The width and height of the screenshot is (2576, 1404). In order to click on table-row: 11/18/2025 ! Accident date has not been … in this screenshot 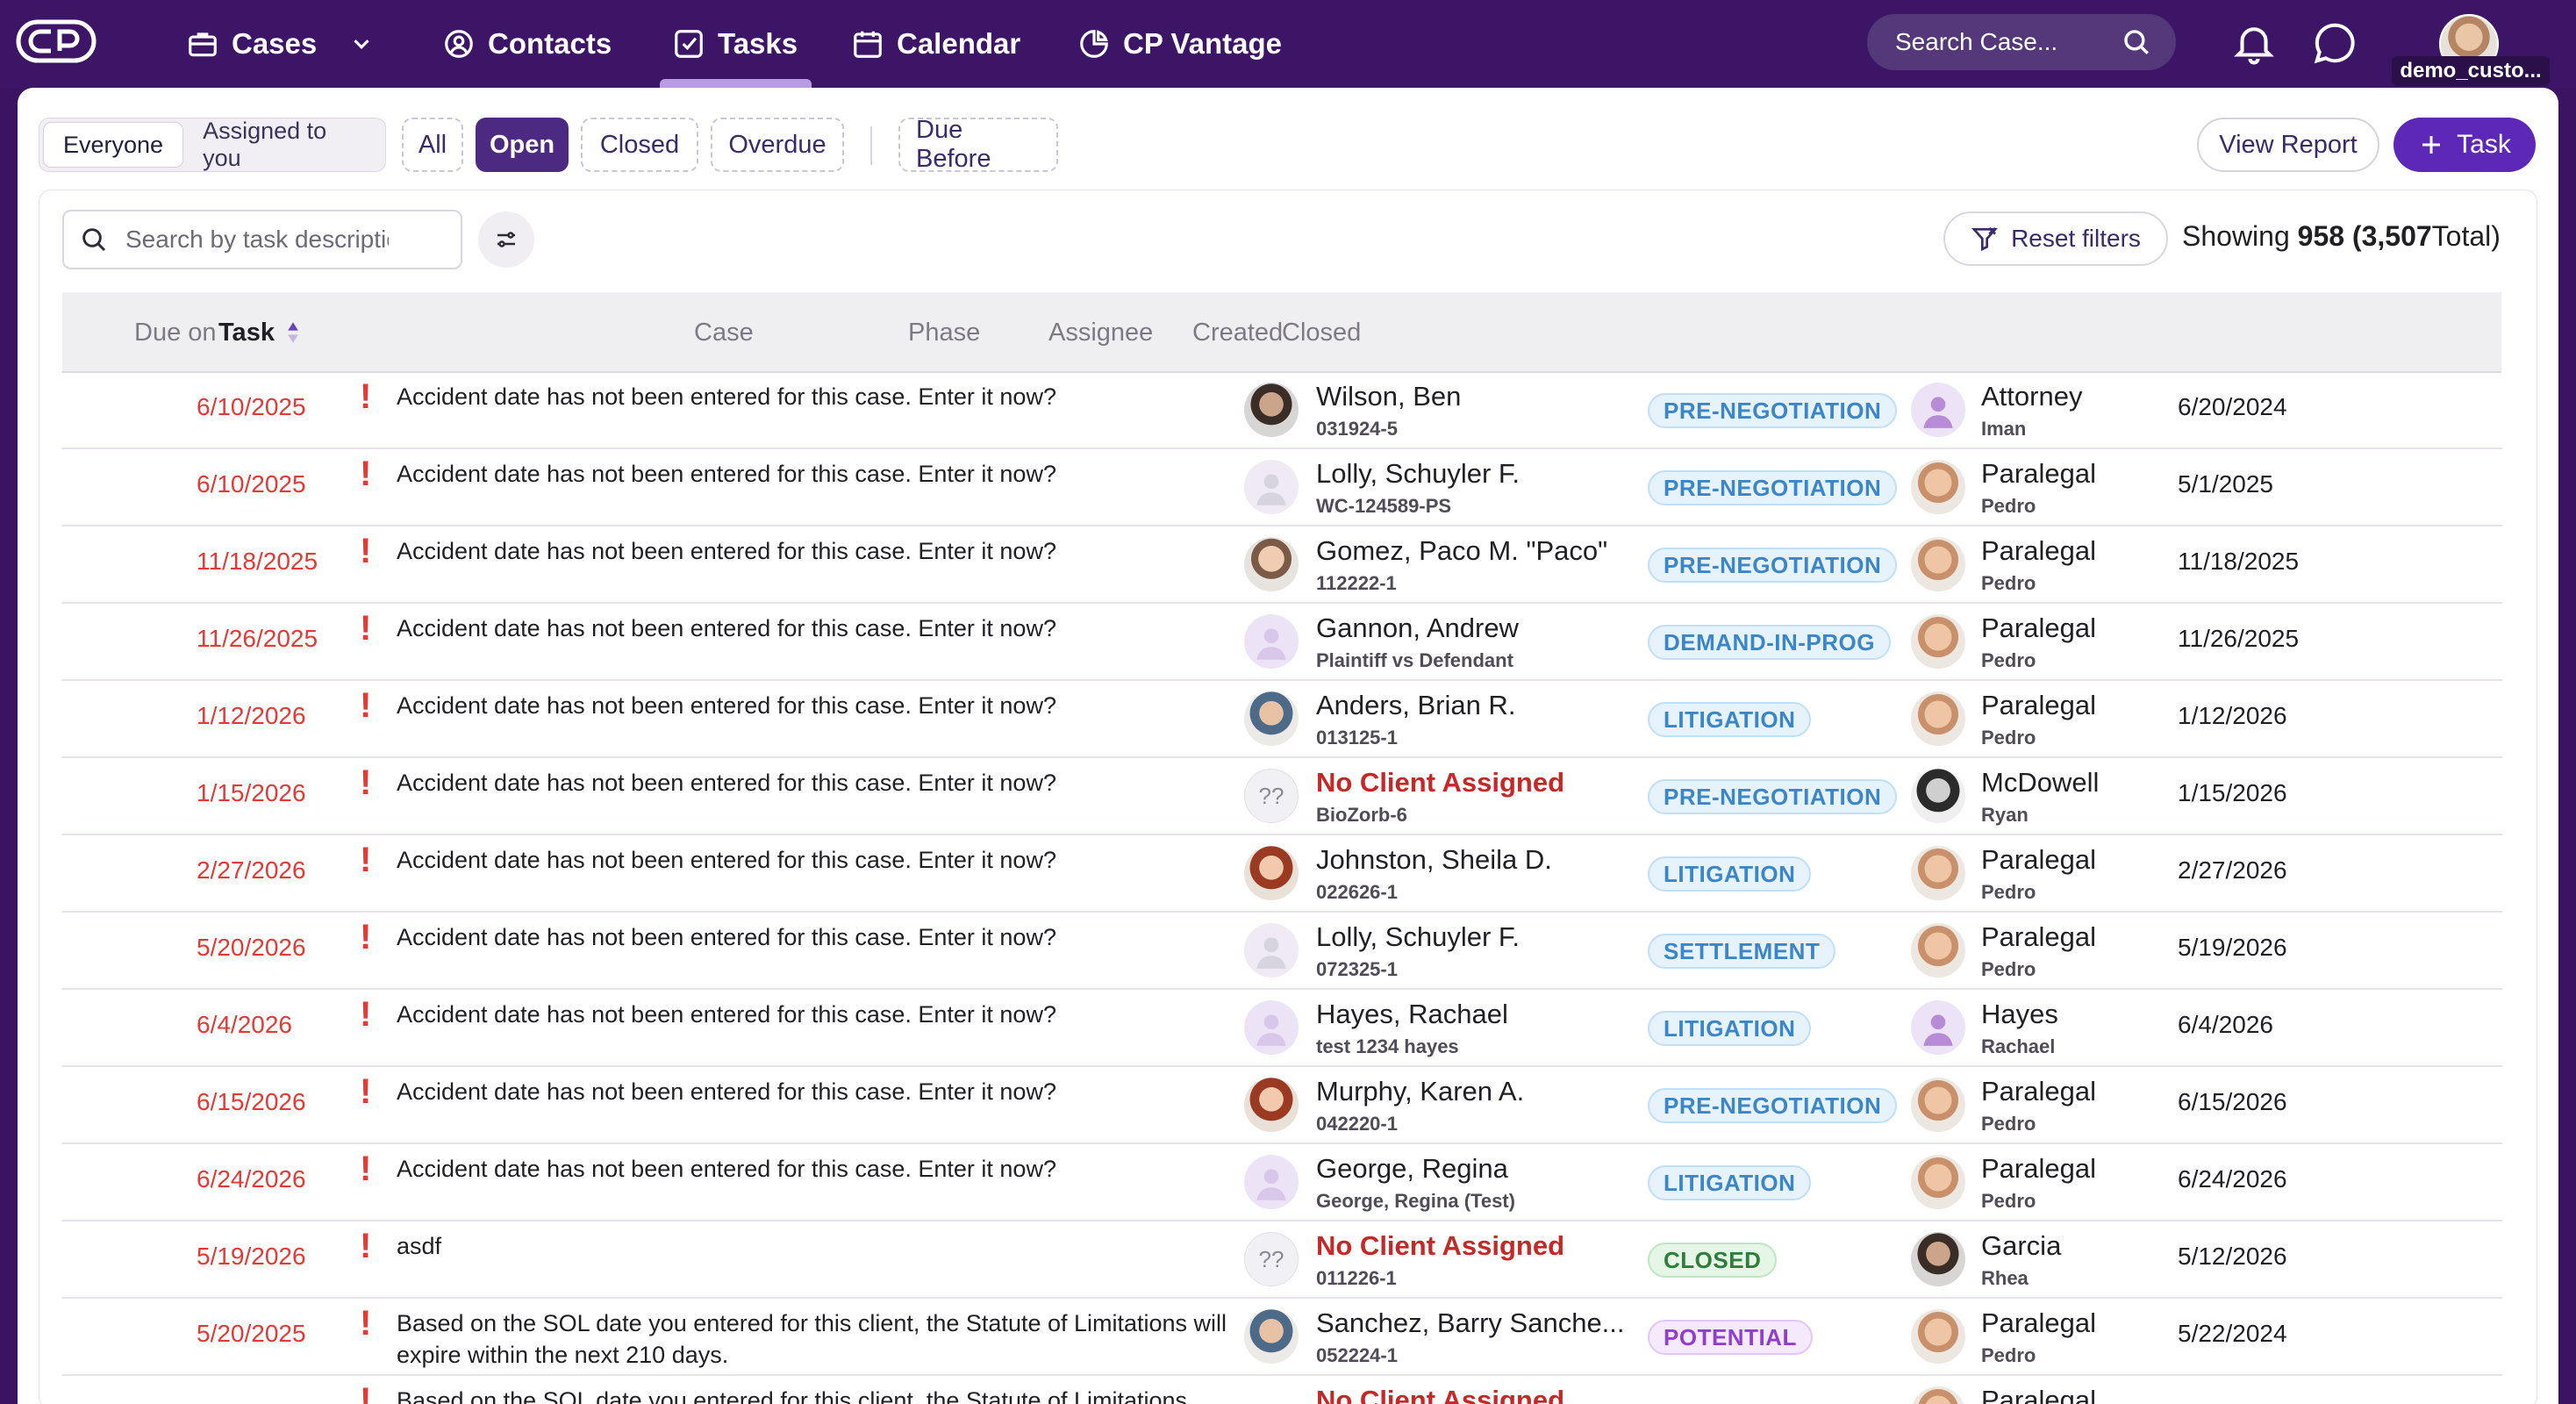, I will do `click(1281, 565)`.